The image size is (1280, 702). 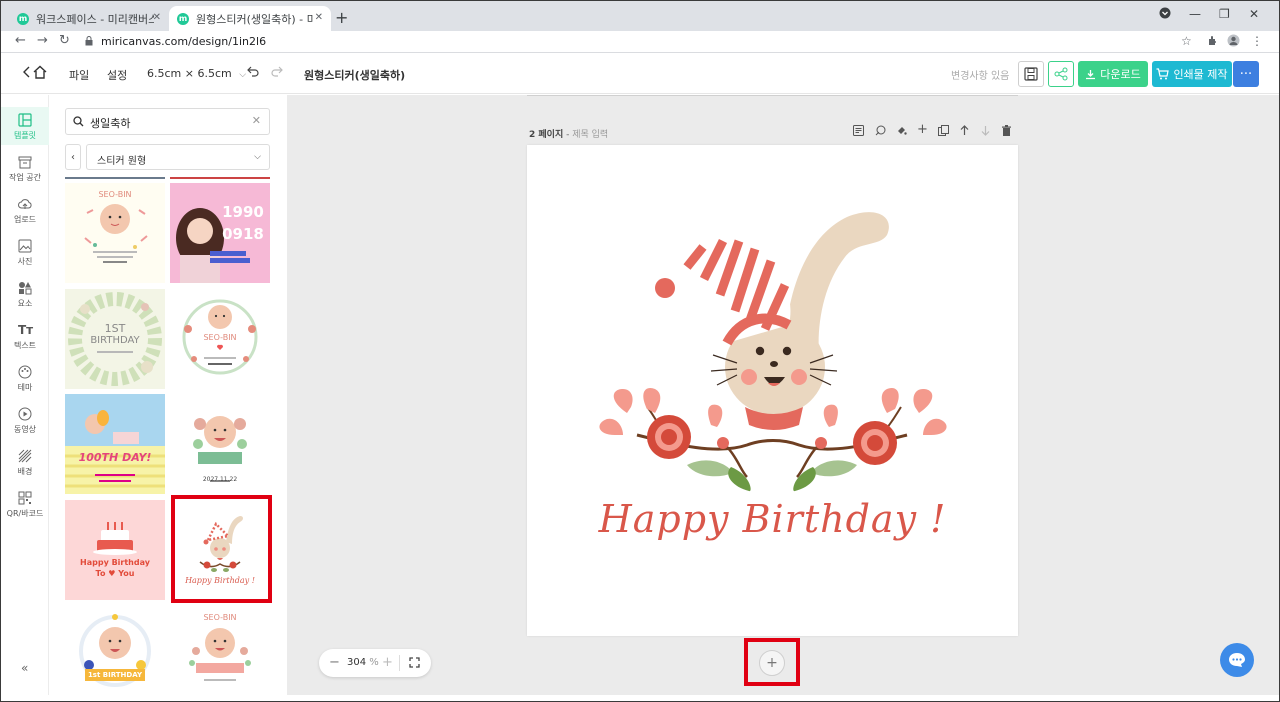 What do you see at coordinates (167, 121) in the screenshot?
I see `template-search-input: 생일축하 ✕` at bounding box center [167, 121].